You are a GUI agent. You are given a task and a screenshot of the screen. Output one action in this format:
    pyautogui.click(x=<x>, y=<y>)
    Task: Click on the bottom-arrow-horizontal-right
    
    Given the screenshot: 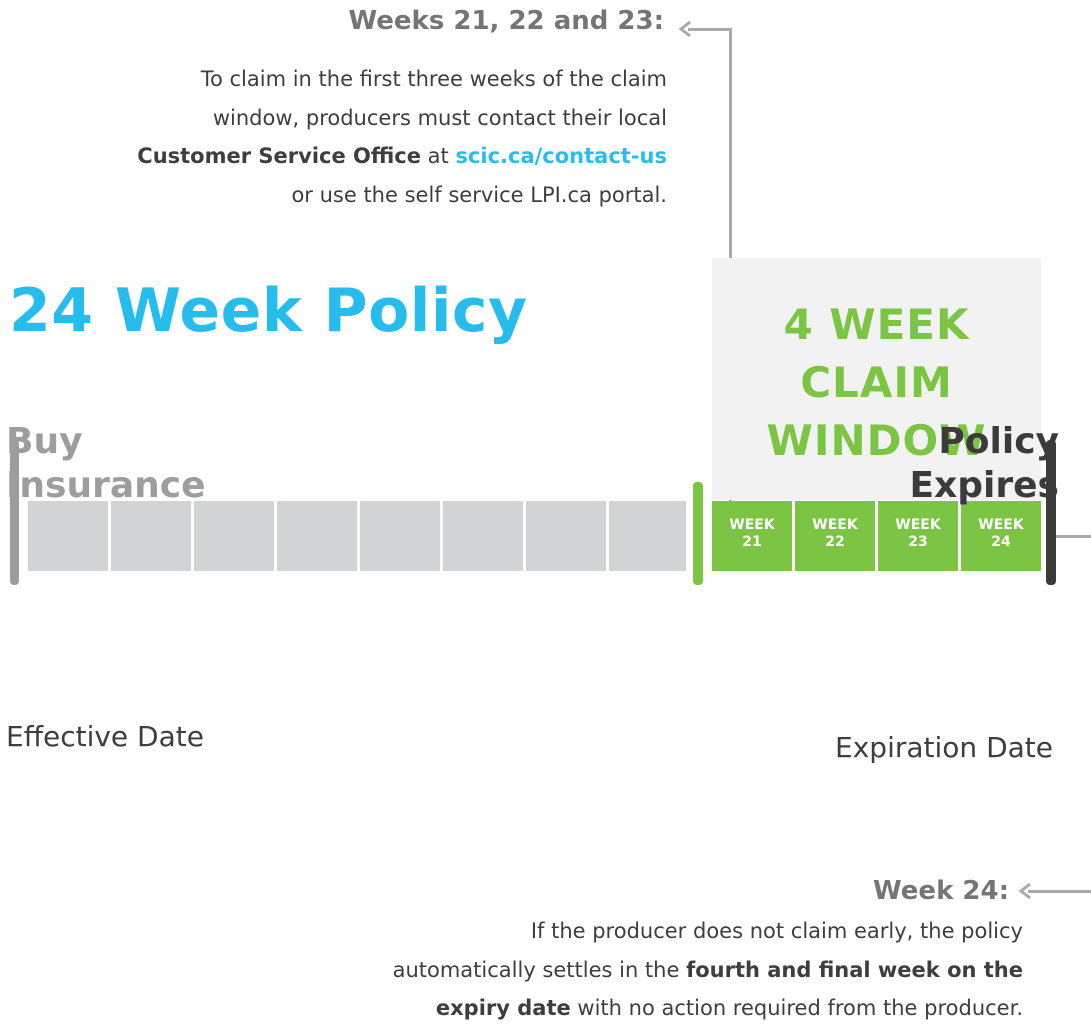 What is the action you would take?
    pyautogui.click(x=1073, y=536)
    